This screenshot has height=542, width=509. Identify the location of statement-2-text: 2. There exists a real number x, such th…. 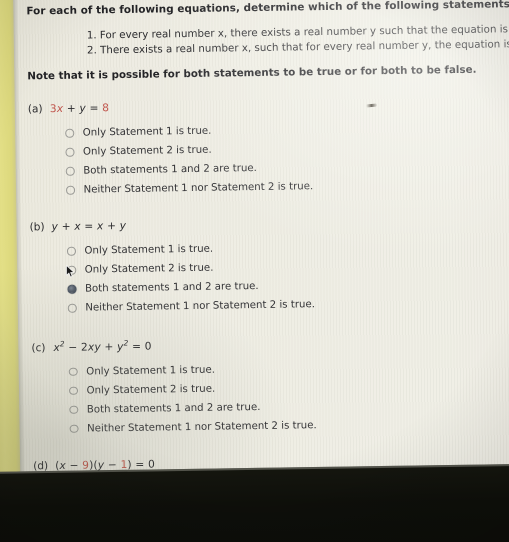
(297, 47).